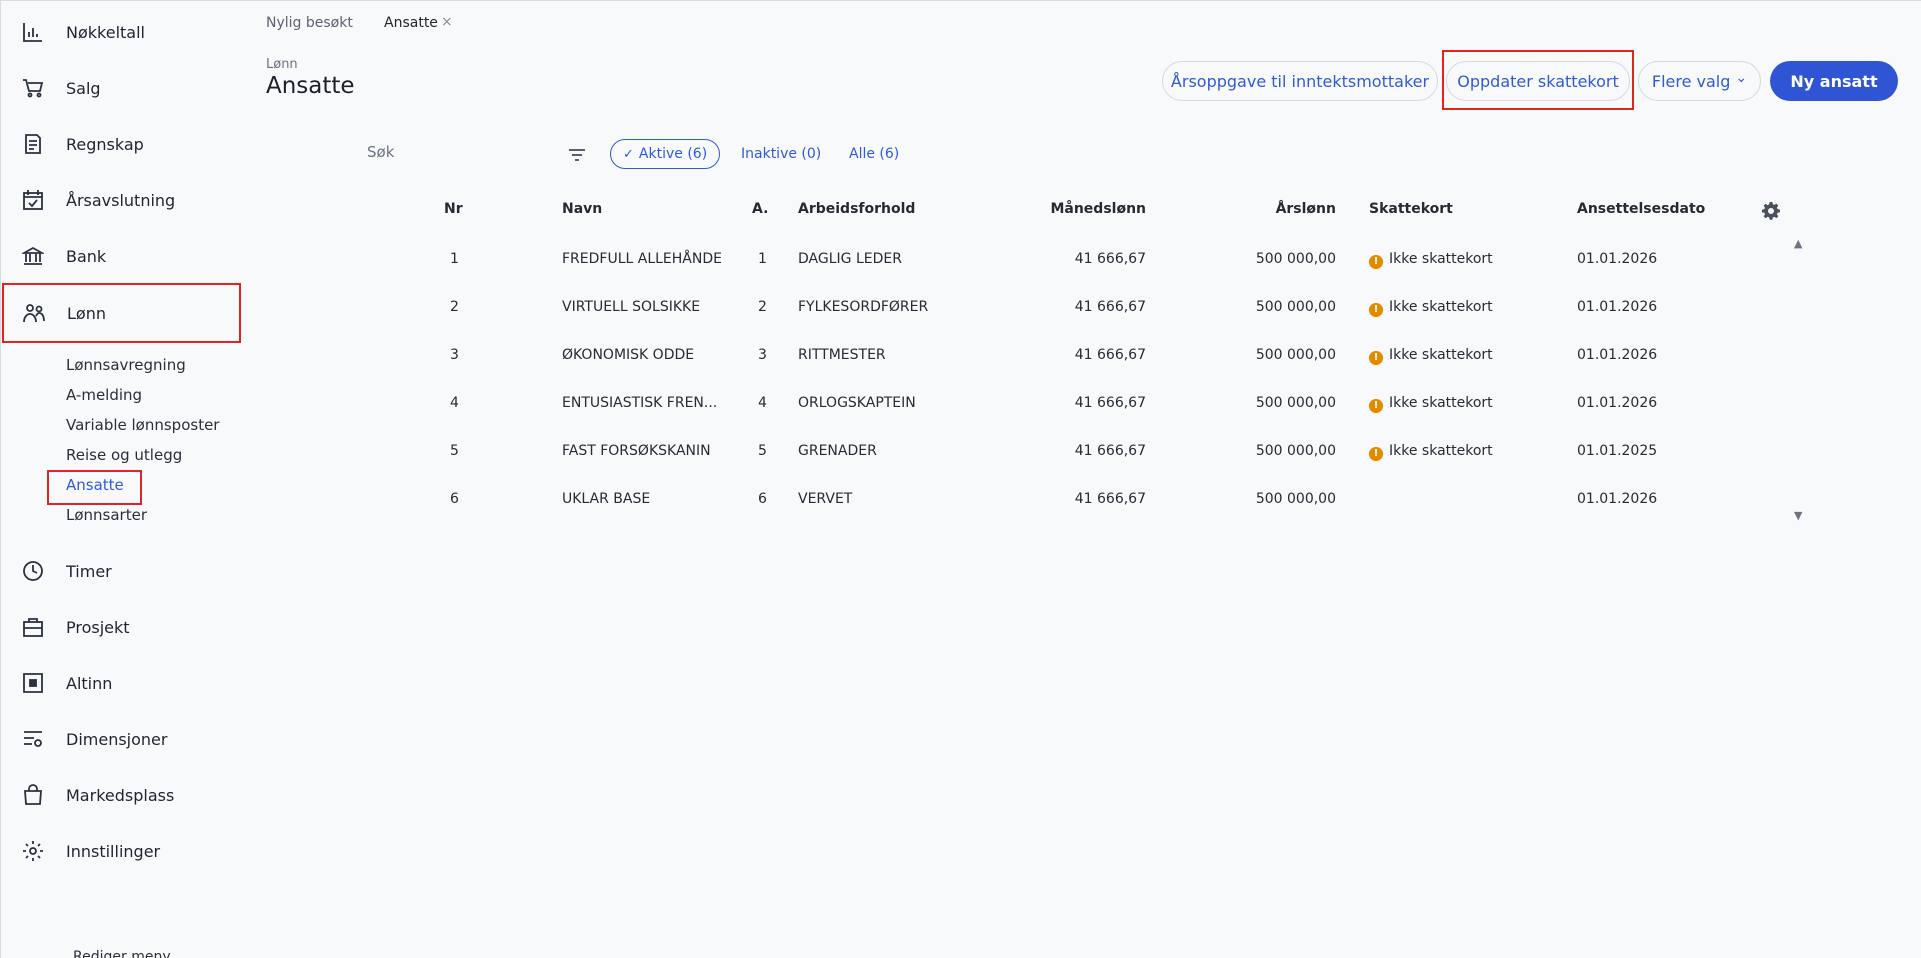 This screenshot has height=958, width=1921. Describe the element at coordinates (126, 365) in the screenshot. I see `sidebar-subitem-lonnsavregning: Lønnsavregning` at that location.